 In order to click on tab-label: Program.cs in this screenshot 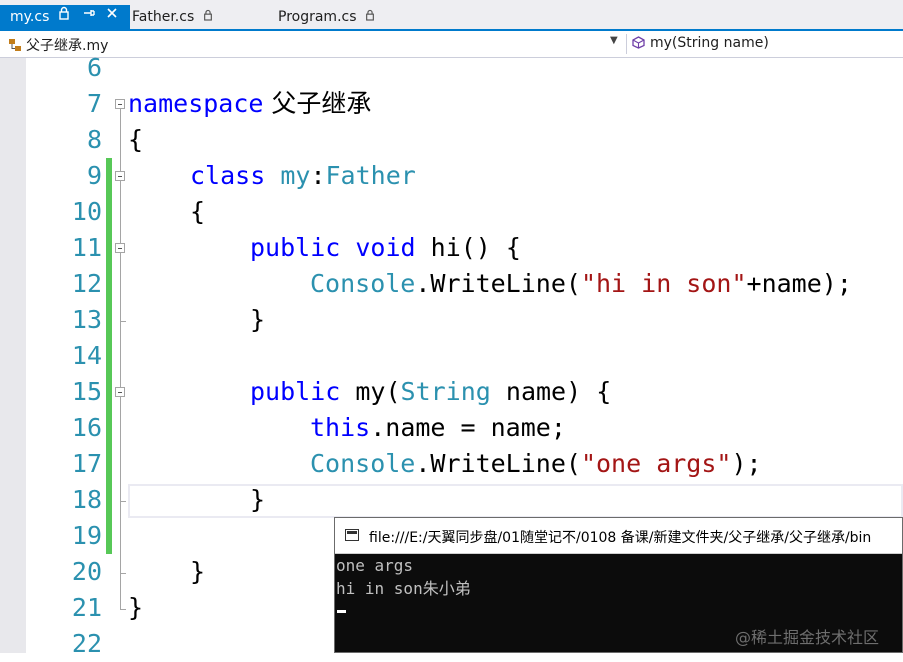, I will do `click(317, 17)`.